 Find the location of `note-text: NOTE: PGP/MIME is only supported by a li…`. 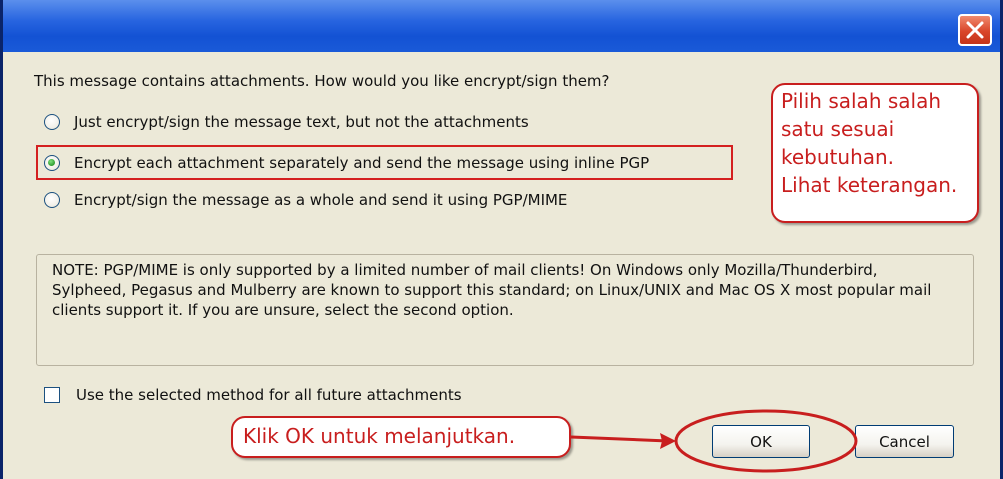

note-text: NOTE: PGP/MIME is only supported by a li… is located at coordinates (492, 290).